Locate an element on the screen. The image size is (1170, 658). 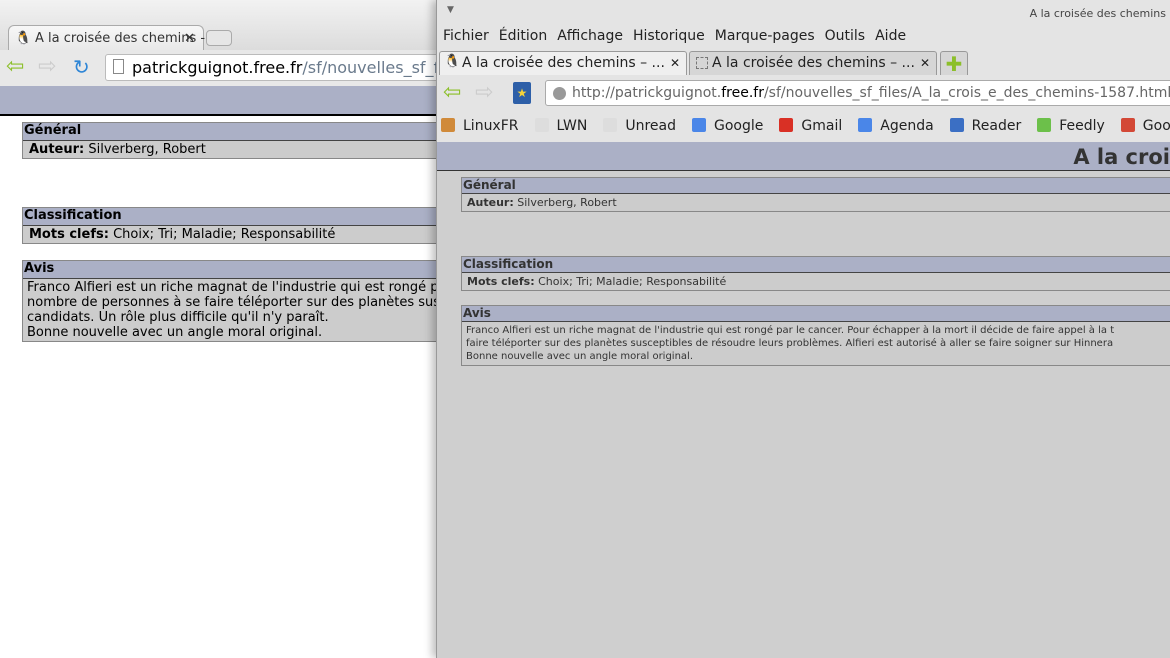
bookmark-label: Agenda is located at coordinates (907, 126).